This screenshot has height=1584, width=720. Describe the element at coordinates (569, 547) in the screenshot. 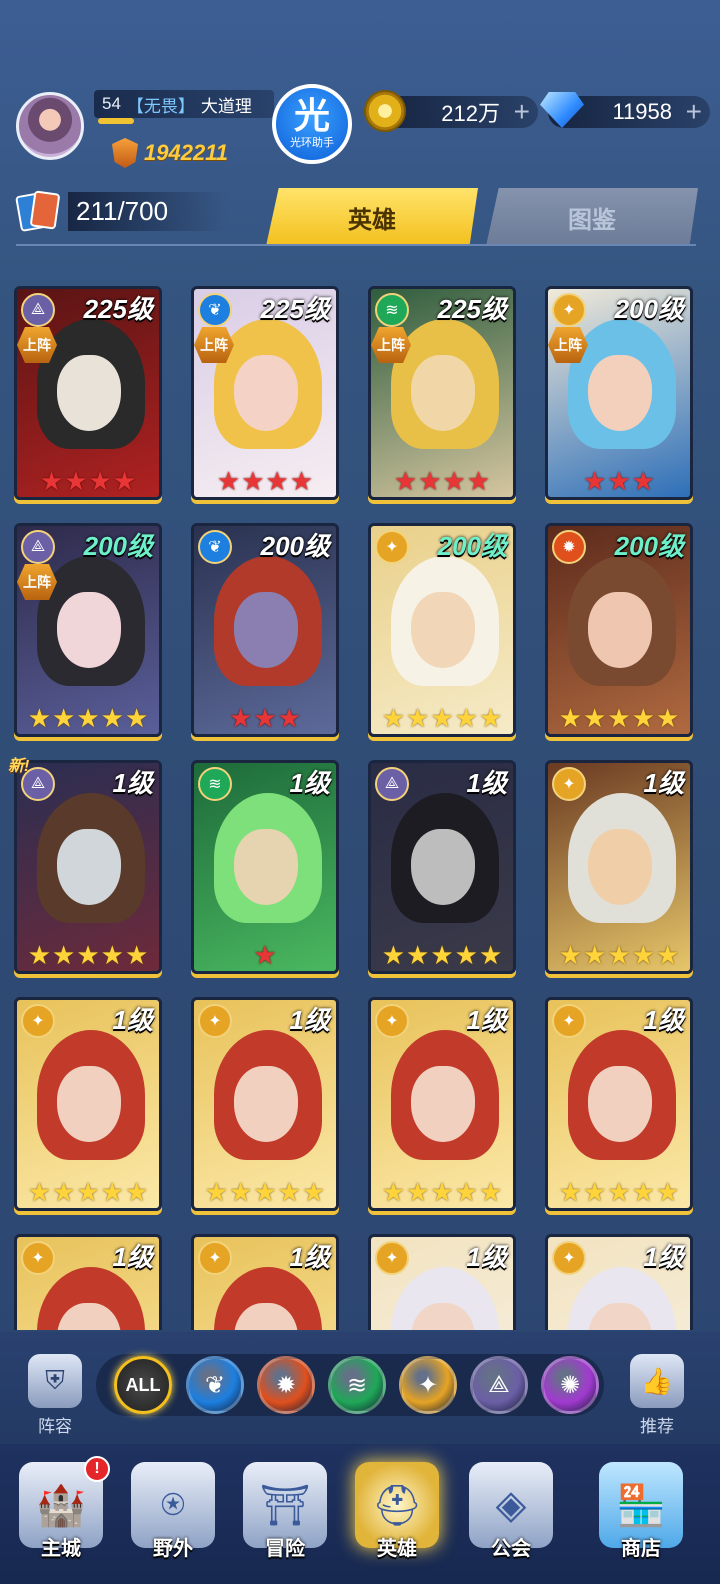

I see `fire-element-icon: ✹` at that location.